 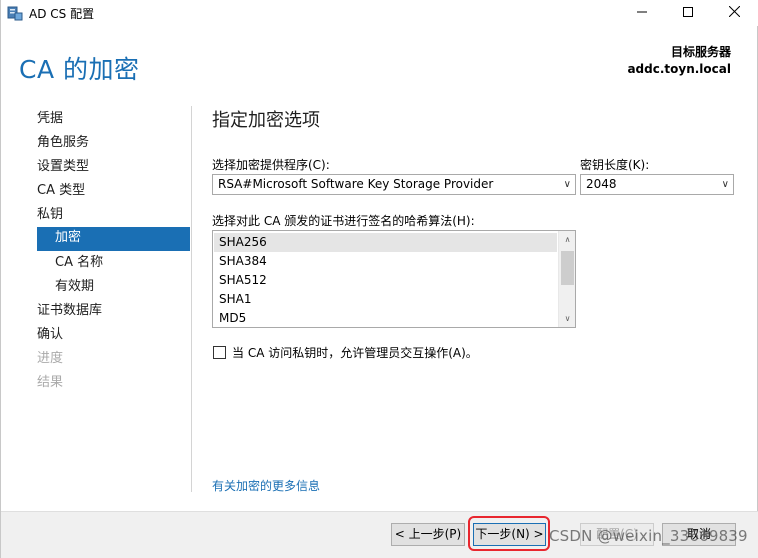 What do you see at coordinates (567, 239) in the screenshot?
I see `scroll-up-icon: ∧` at bounding box center [567, 239].